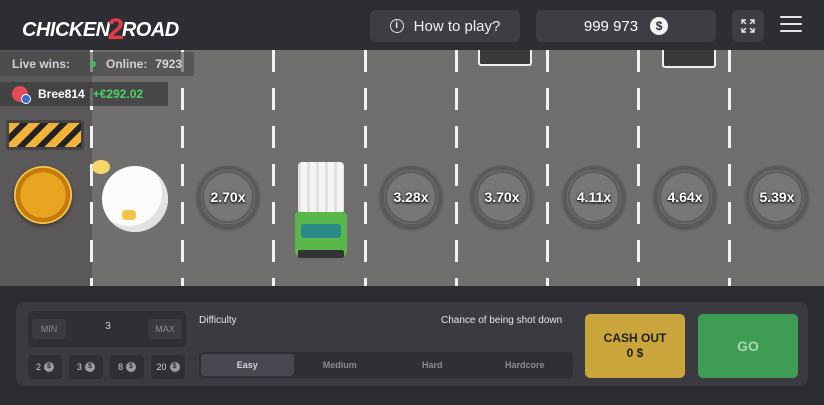 Image resolution: width=824 pixels, height=405 pixels. I want to click on multiplier-manhole: 3.70x, so click(502, 197).